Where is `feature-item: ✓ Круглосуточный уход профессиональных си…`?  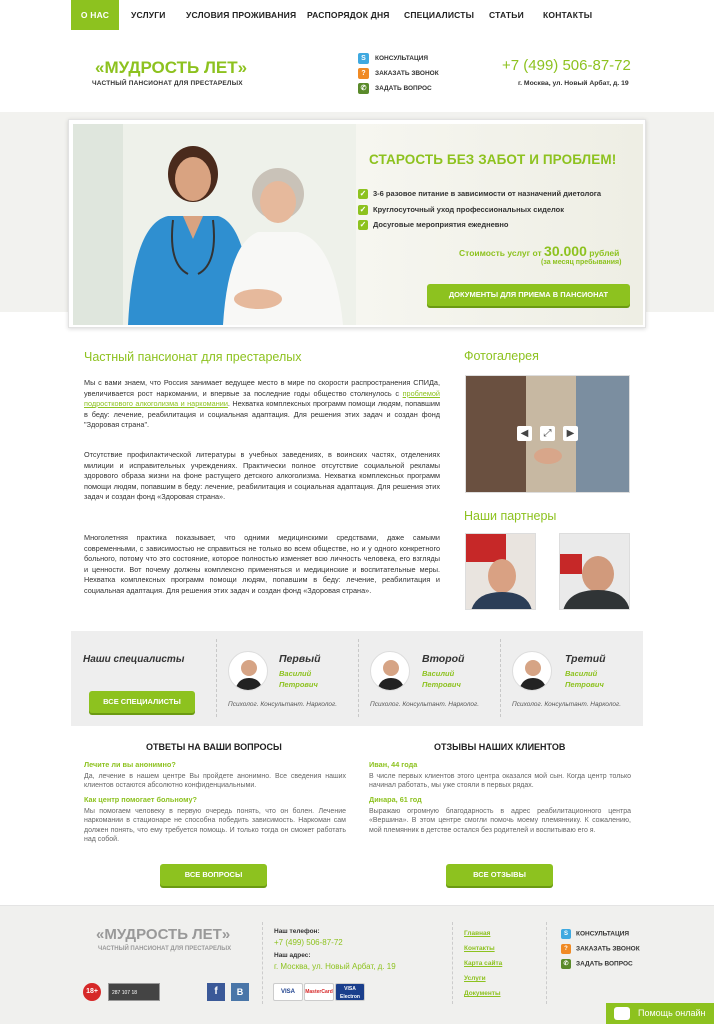 feature-item: ✓ Круглосуточный уход профессиональных си… is located at coordinates (461, 210).